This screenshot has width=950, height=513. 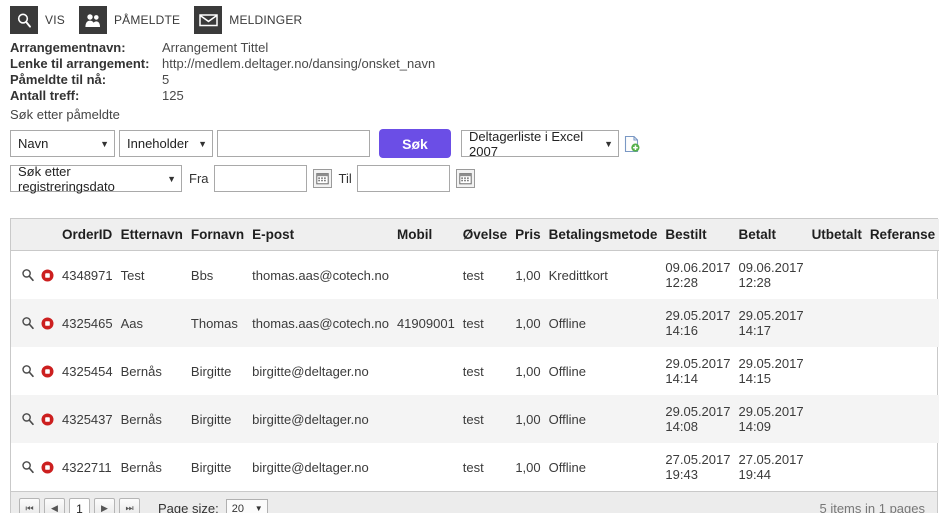 I want to click on cell-orderid: 4322711, so click(x=87, y=467).